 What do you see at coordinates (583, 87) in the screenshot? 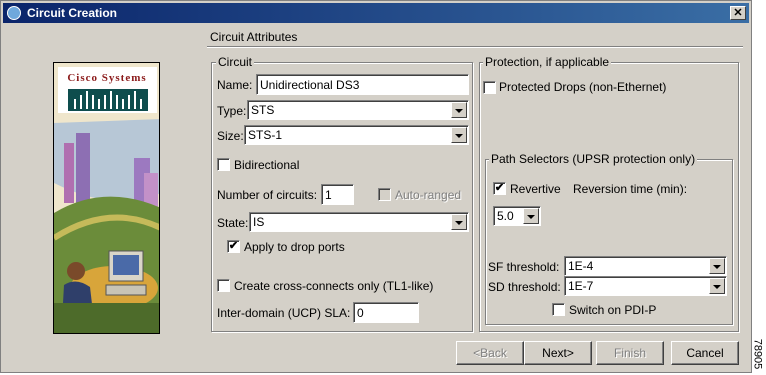
I see `protected-drops-label: Protected Drops (non-Ethernet)` at bounding box center [583, 87].